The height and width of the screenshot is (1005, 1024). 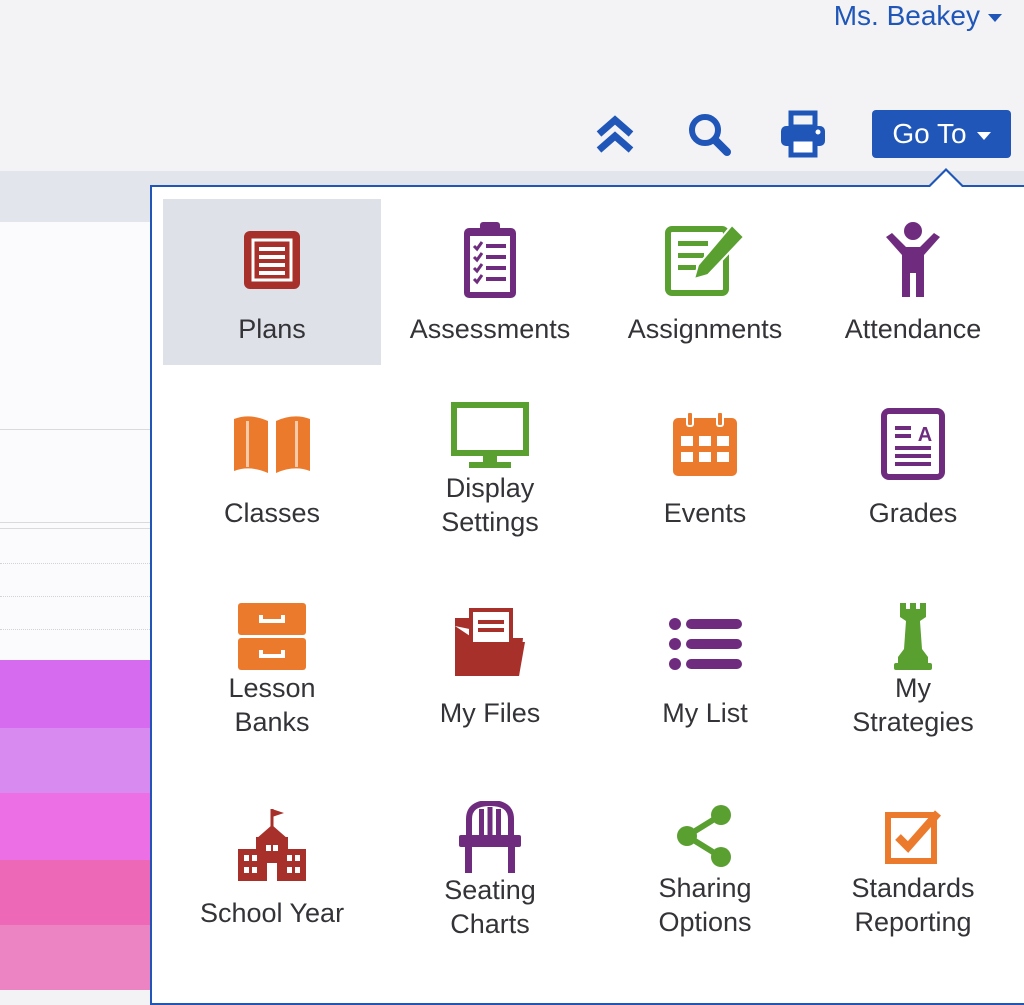 I want to click on menu-item-assessments: Assessments, so click(x=490, y=282).